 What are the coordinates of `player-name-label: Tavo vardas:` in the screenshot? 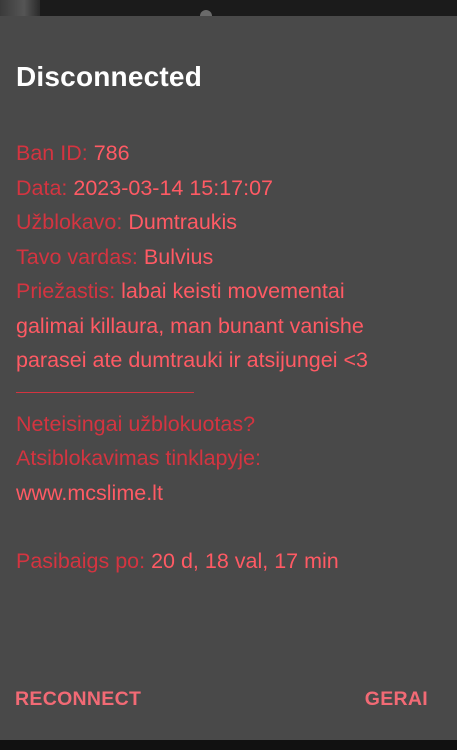 It's located at (77, 256).